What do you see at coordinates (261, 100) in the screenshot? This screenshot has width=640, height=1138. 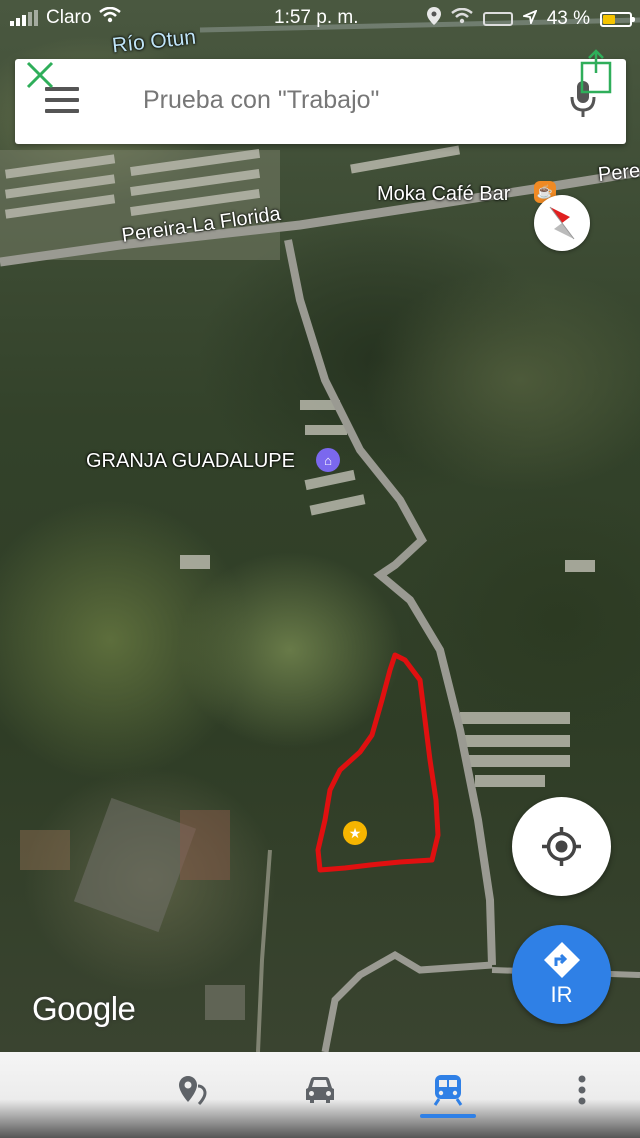 I see `search-input: Prueba con "Trabajo"` at bounding box center [261, 100].